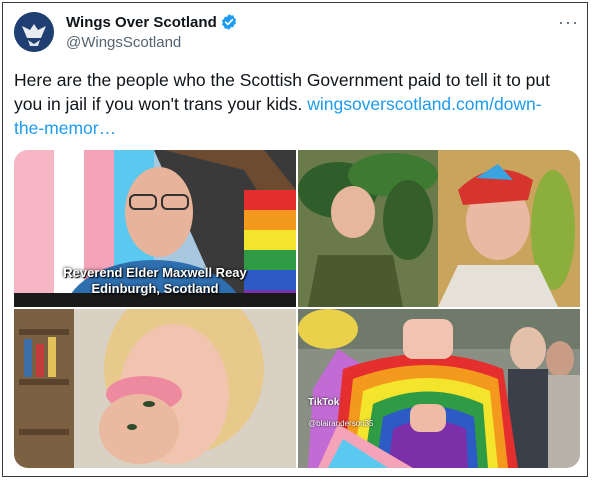 The height and width of the screenshot is (481, 592). Describe the element at coordinates (141, 22) in the screenshot. I see `account-name: Wings Over Scotland` at that location.